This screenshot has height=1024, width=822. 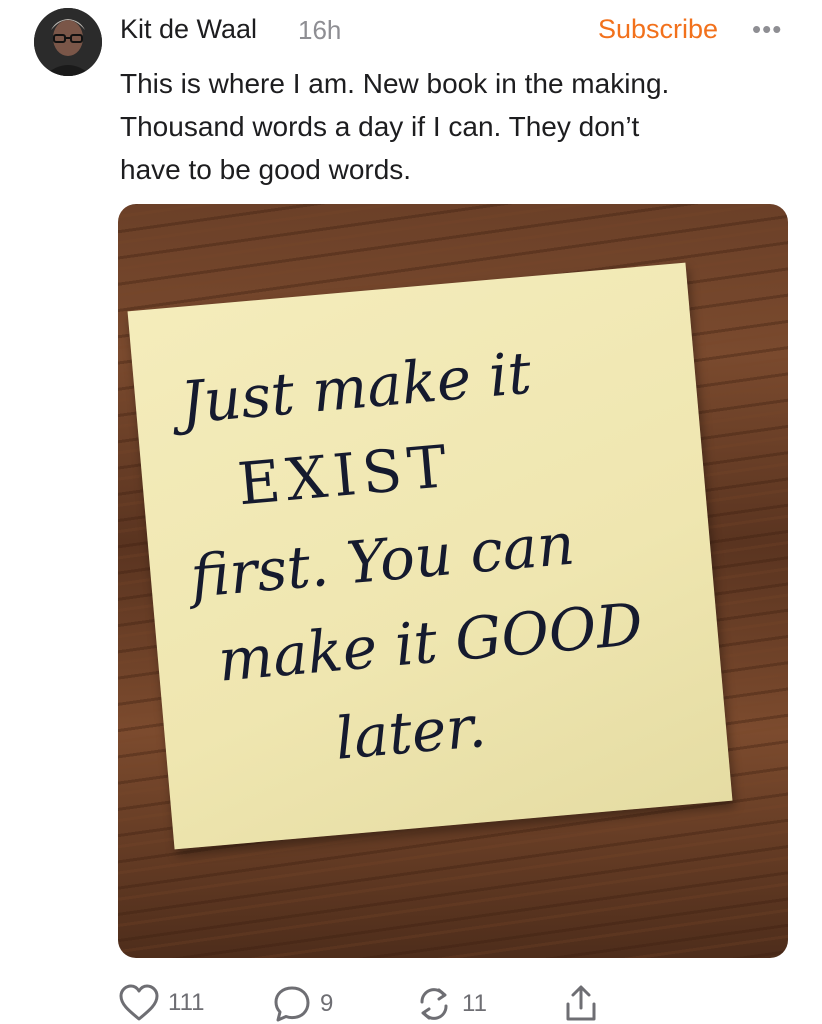 I want to click on note-line-1: Just make it, so click(x=355, y=388).